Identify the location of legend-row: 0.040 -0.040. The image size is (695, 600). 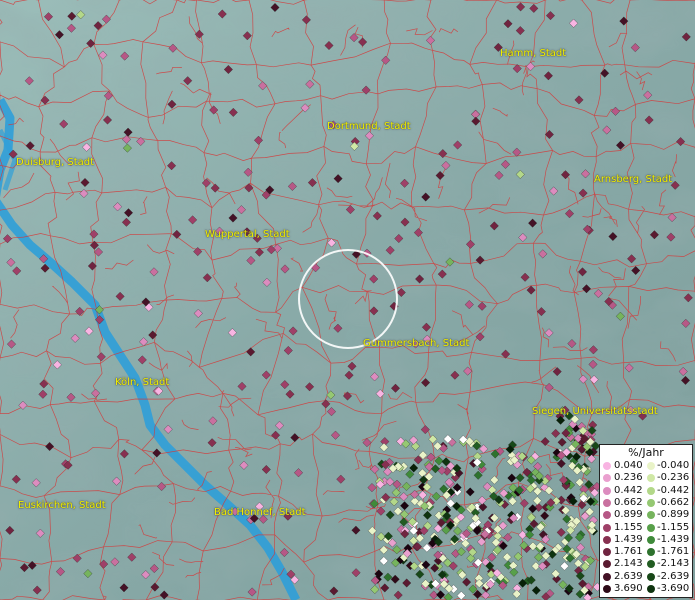
(647, 466).